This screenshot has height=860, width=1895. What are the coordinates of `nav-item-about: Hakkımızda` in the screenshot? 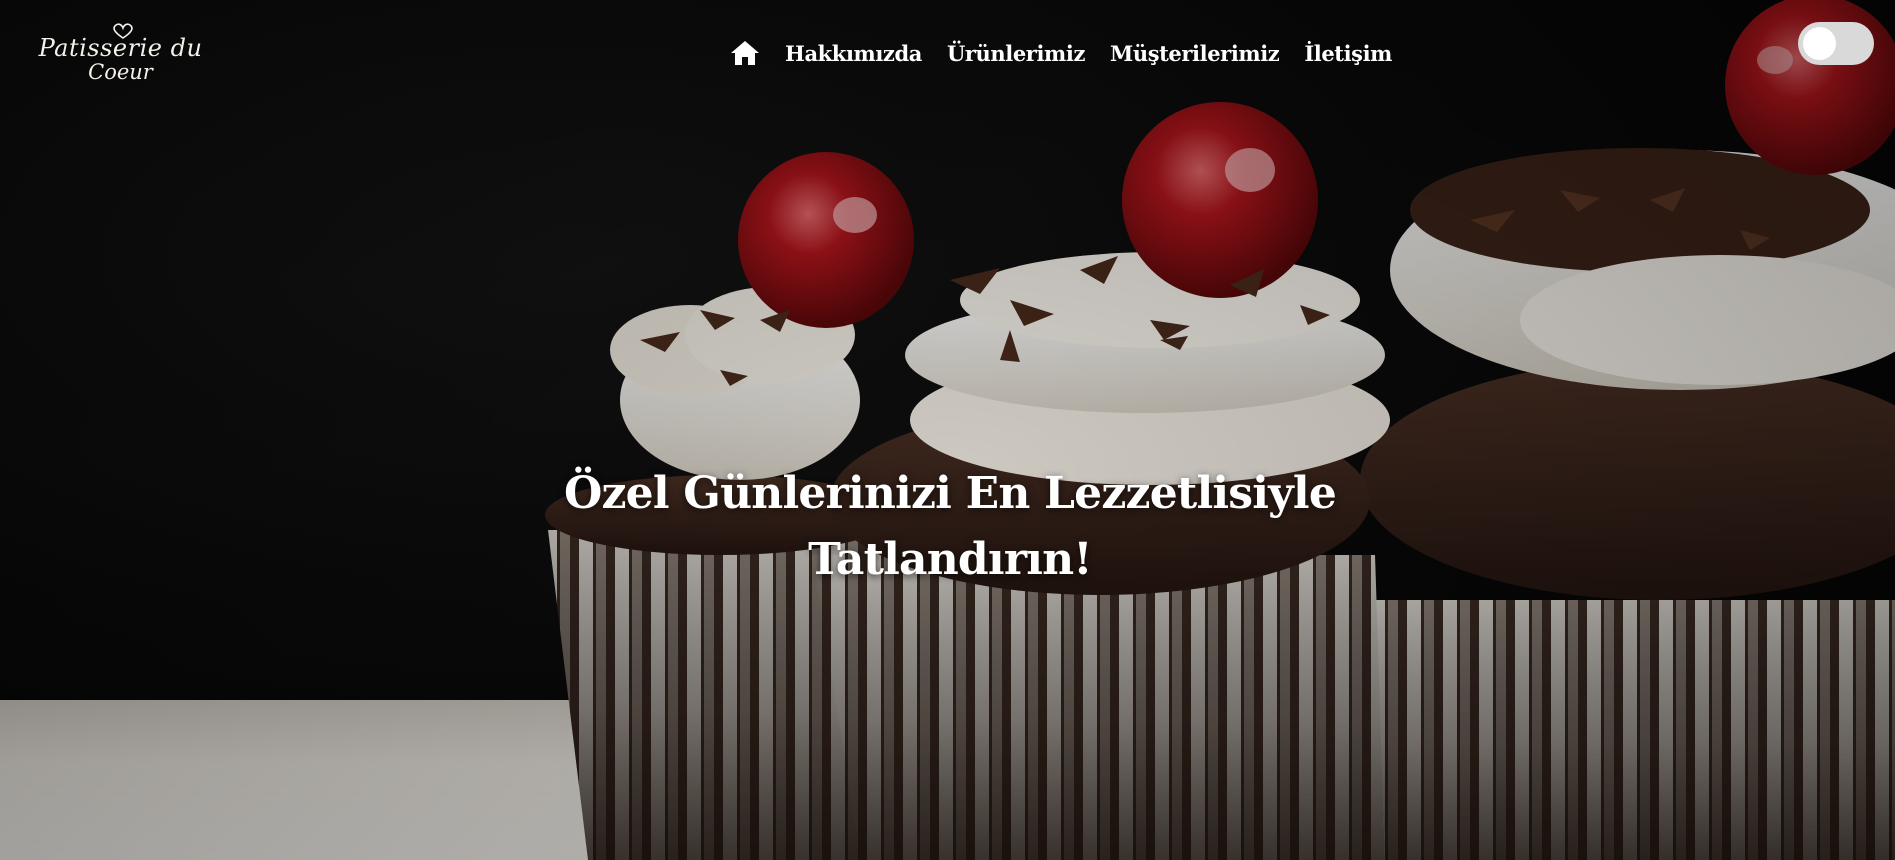 It's located at (853, 53).